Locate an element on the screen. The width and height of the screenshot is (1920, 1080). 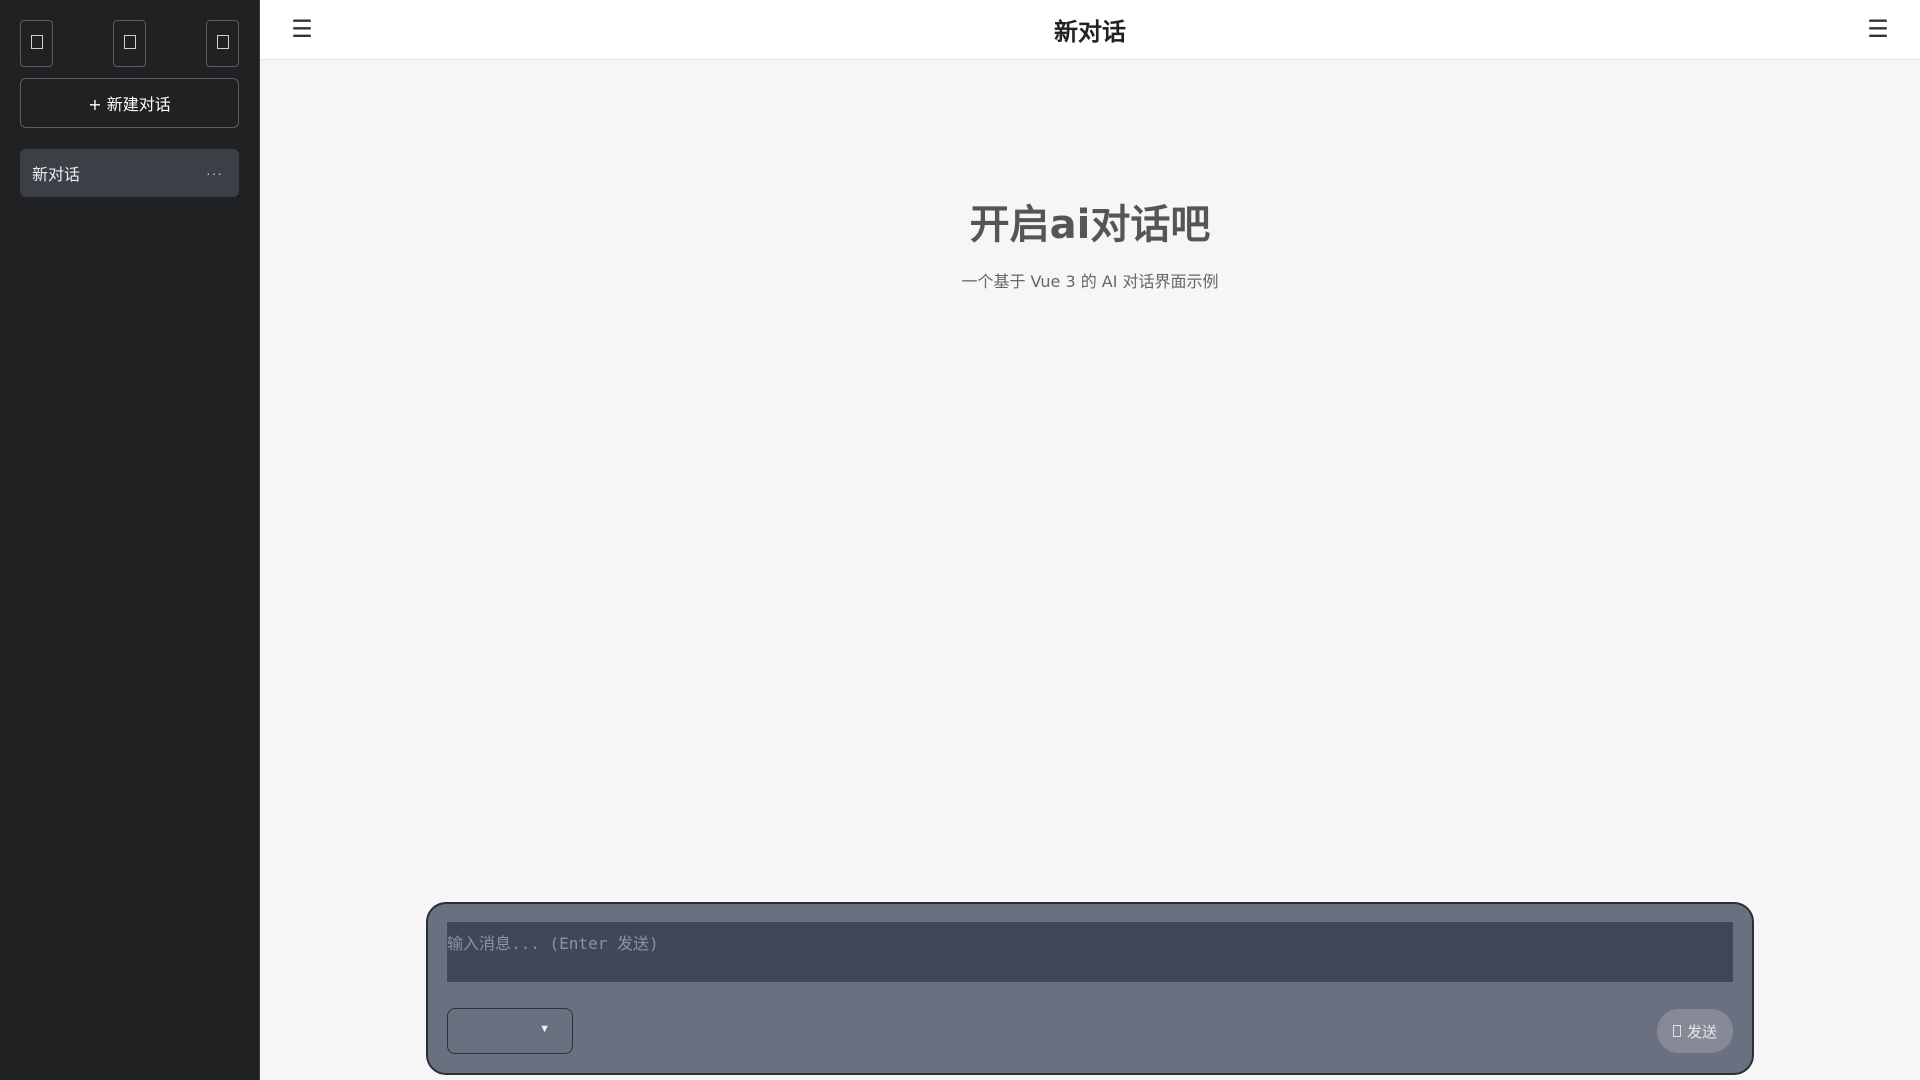
right-menu-icon: ☰ is located at coordinates (1878, 29).